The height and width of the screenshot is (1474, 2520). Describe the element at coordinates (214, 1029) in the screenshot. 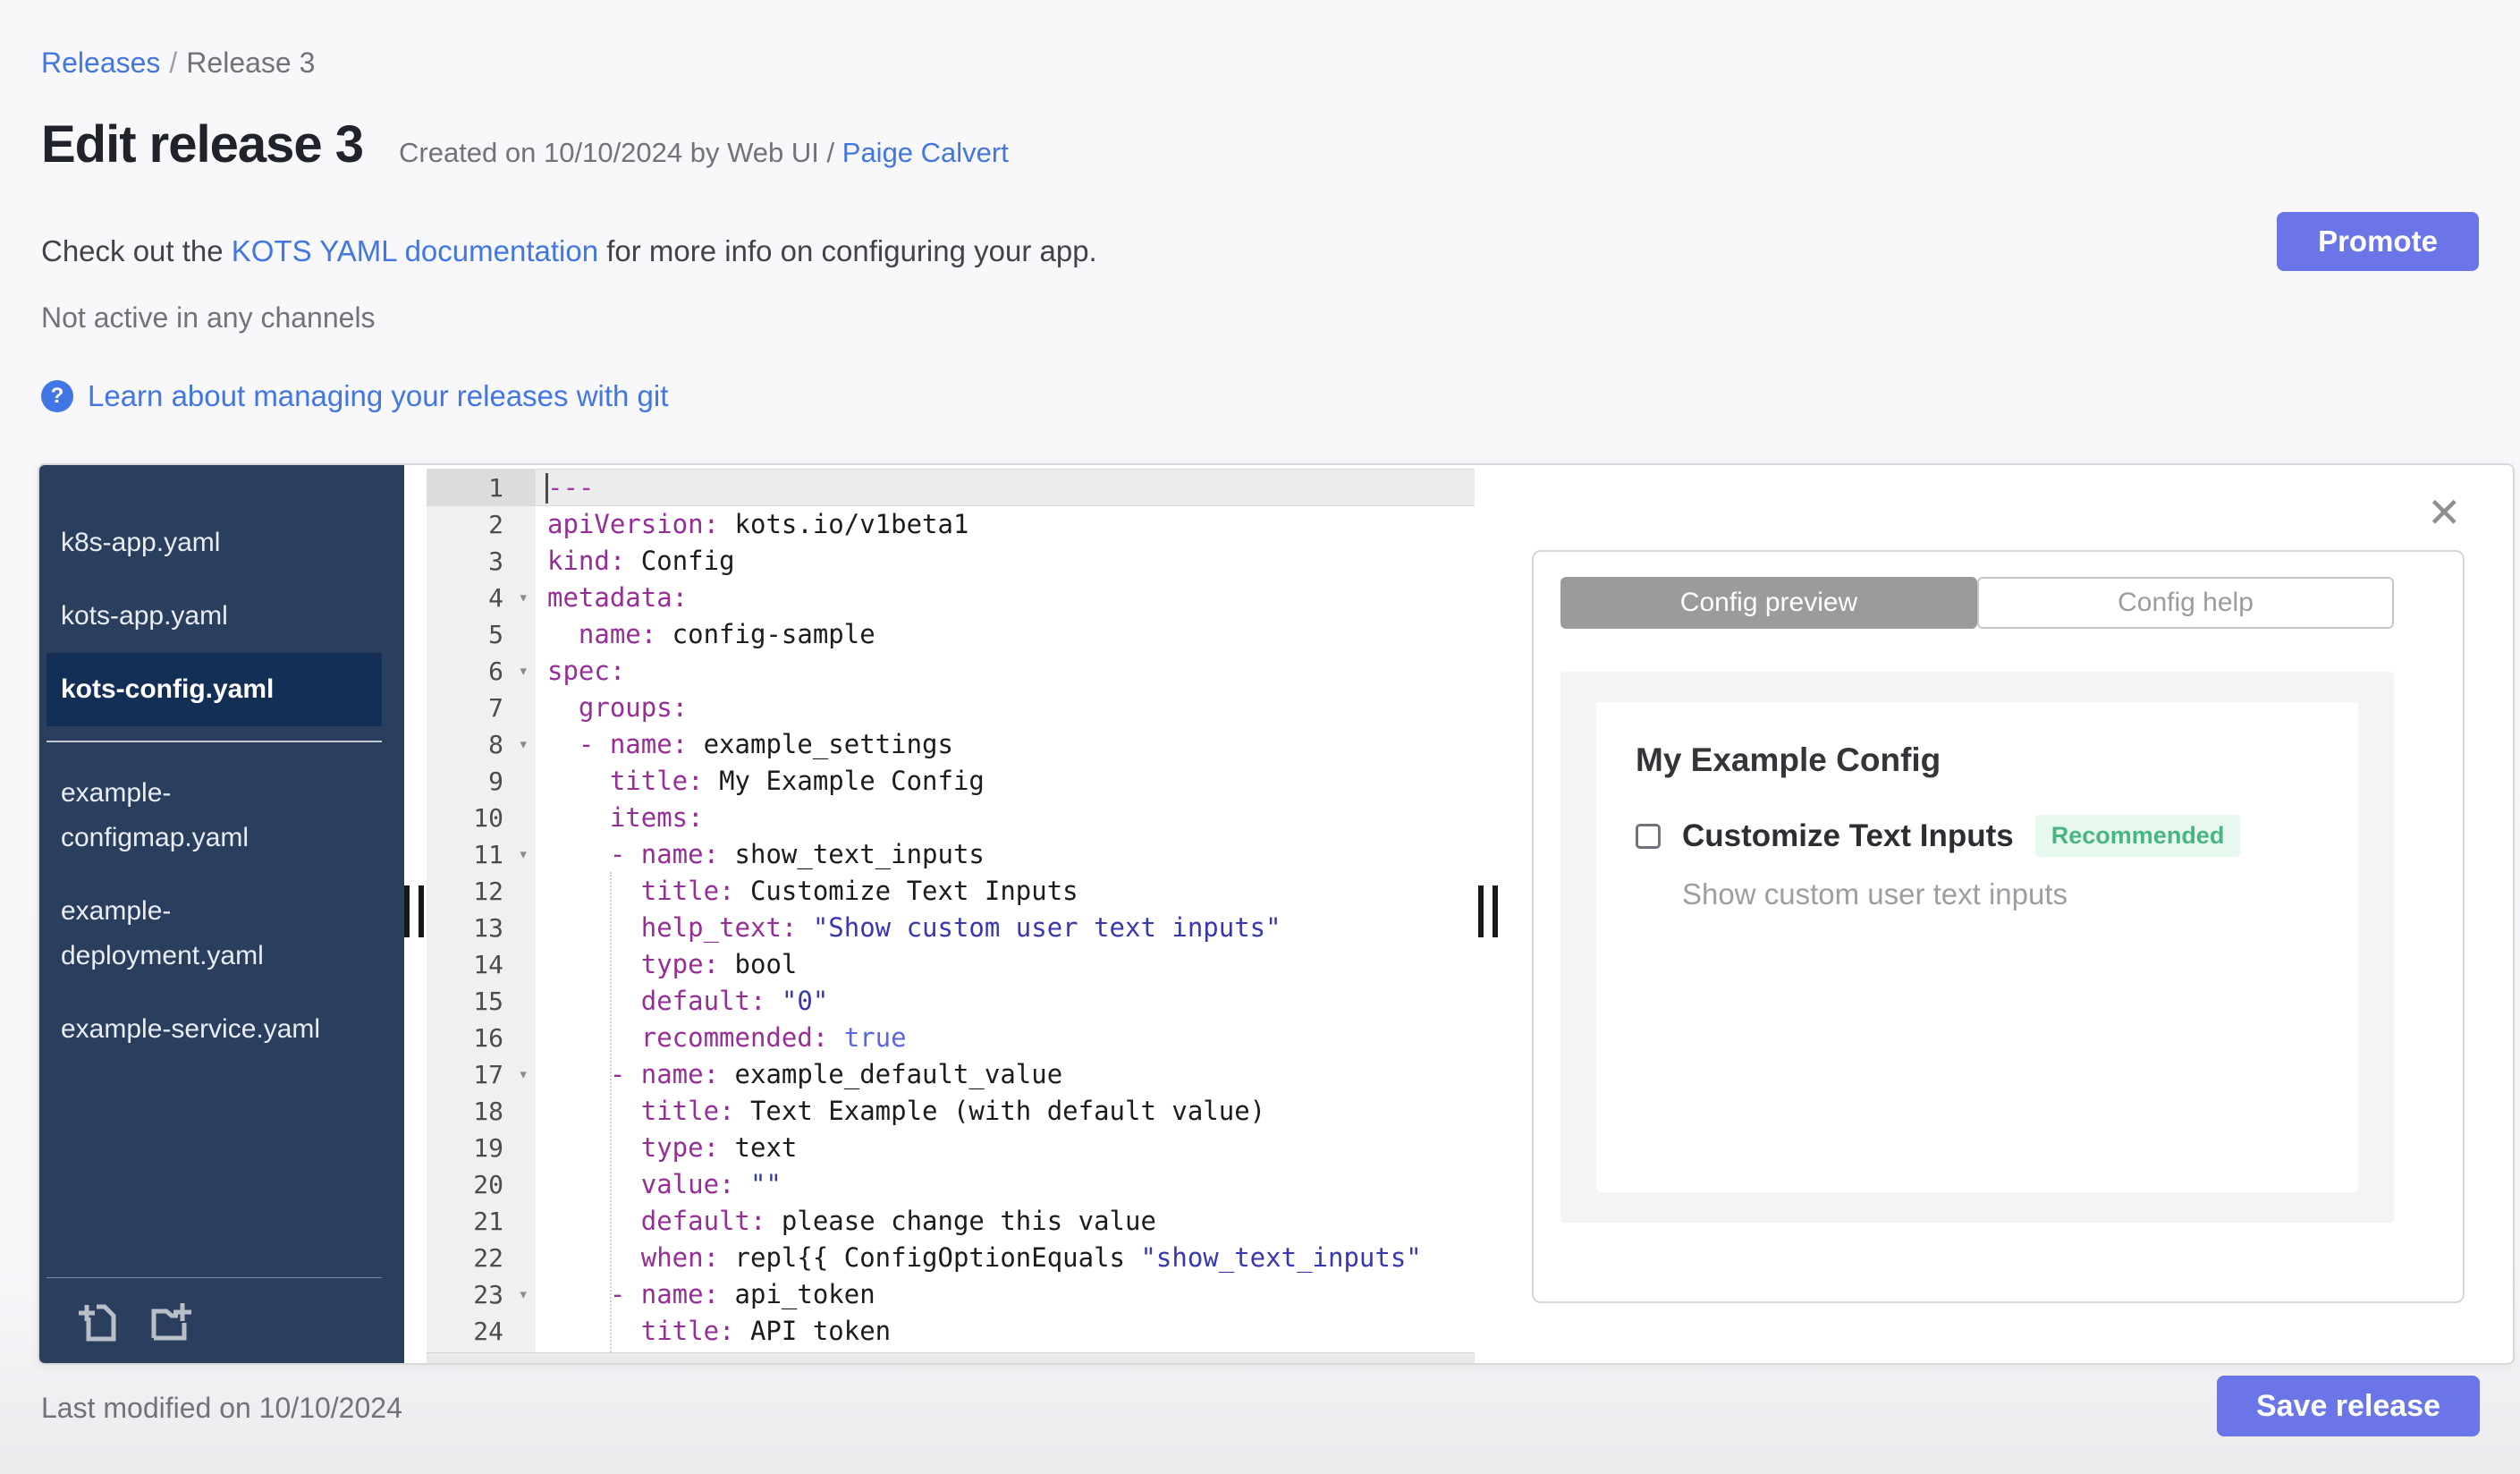

I see `sidebar-file-example-service.yaml: example-service.yaml` at that location.